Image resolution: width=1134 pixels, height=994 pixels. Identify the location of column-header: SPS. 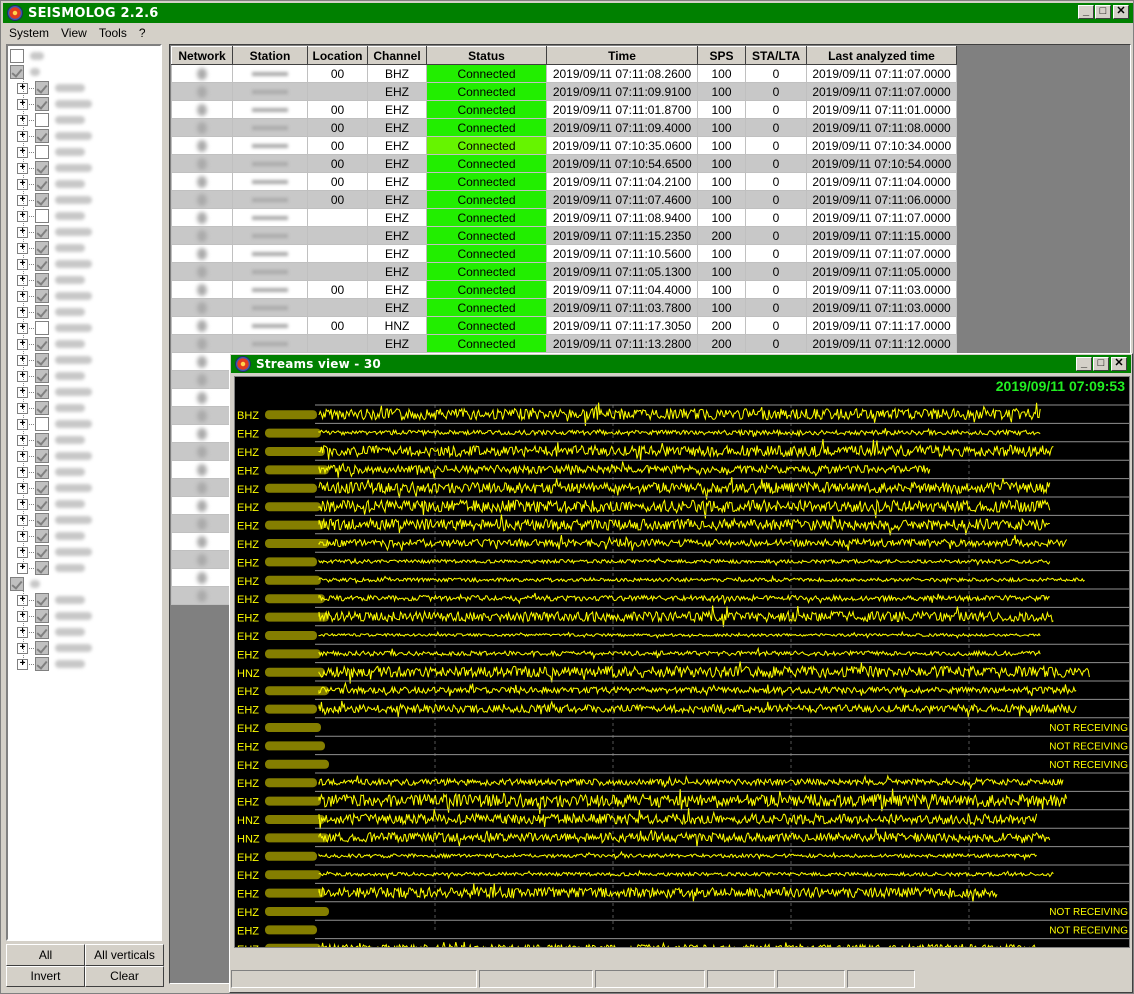
(721, 55).